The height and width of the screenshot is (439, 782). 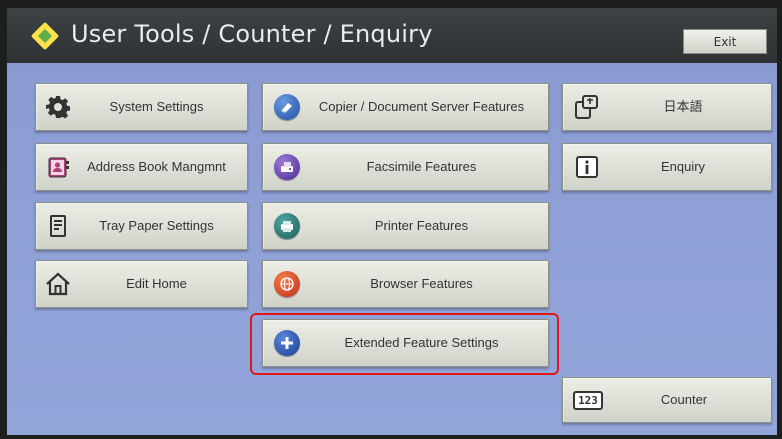 I want to click on address-book-icon, so click(x=58, y=167).